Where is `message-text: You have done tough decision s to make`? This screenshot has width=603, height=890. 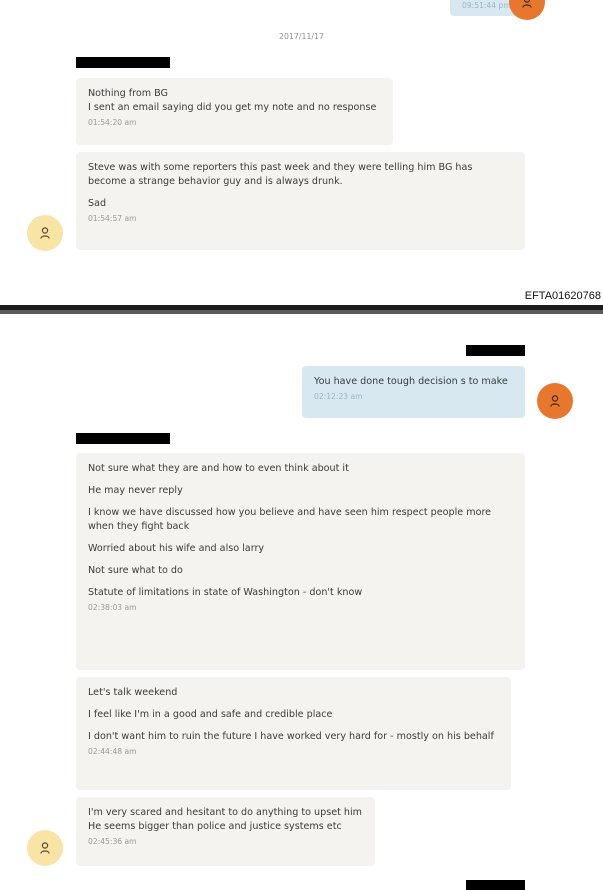 message-text: You have done tough decision s to make is located at coordinates (411, 381).